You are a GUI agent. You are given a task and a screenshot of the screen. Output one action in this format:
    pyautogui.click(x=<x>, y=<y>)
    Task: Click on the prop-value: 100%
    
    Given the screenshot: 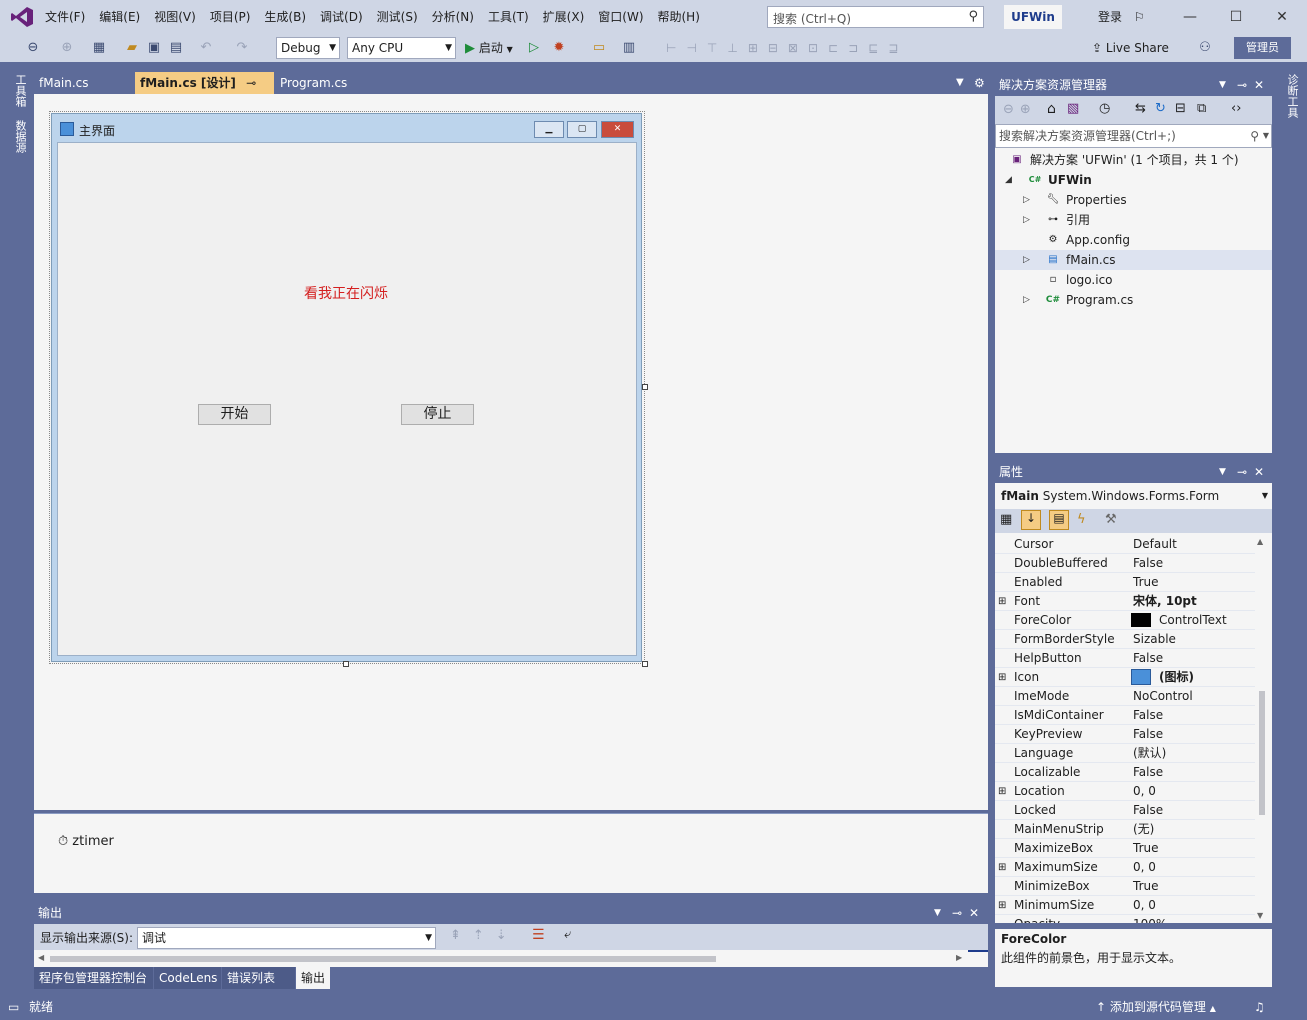 What is the action you would take?
    pyautogui.click(x=1150, y=919)
    